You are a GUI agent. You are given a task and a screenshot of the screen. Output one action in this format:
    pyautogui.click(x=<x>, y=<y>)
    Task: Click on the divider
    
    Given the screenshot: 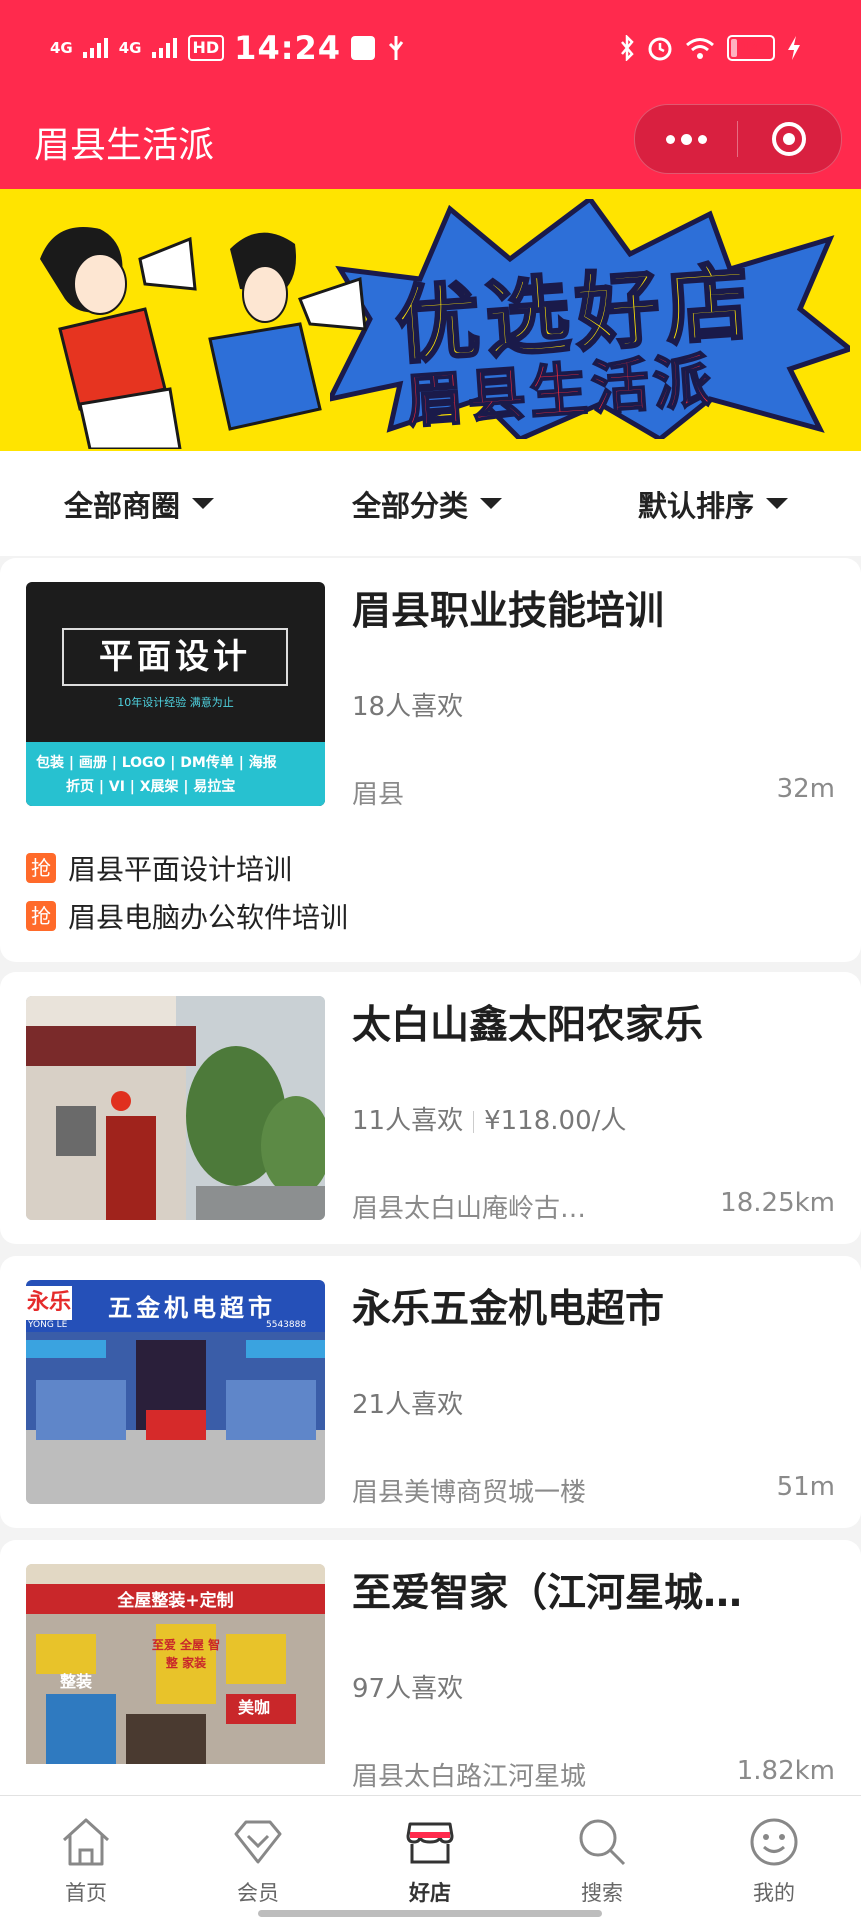 What is the action you would take?
    pyautogui.click(x=474, y=1121)
    